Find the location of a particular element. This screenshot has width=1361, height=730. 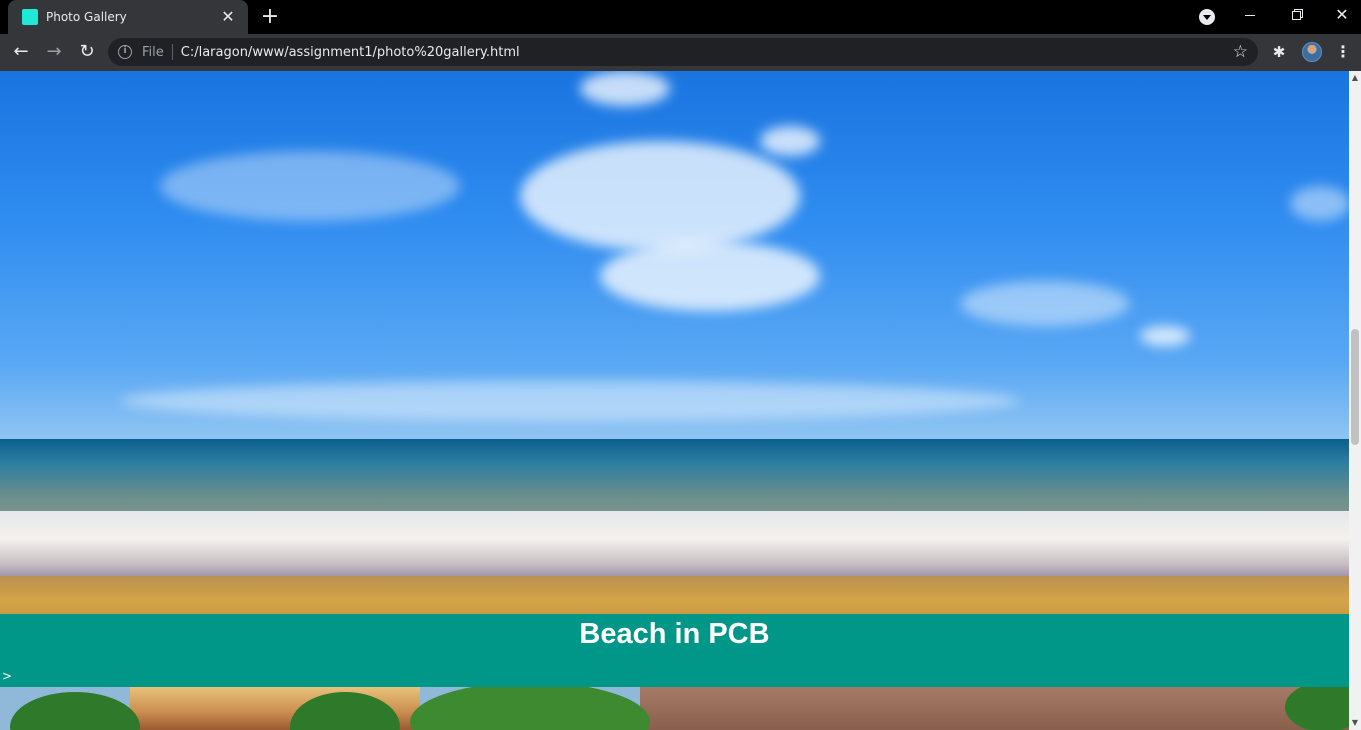

site-info-icon: i is located at coordinates (125, 52).